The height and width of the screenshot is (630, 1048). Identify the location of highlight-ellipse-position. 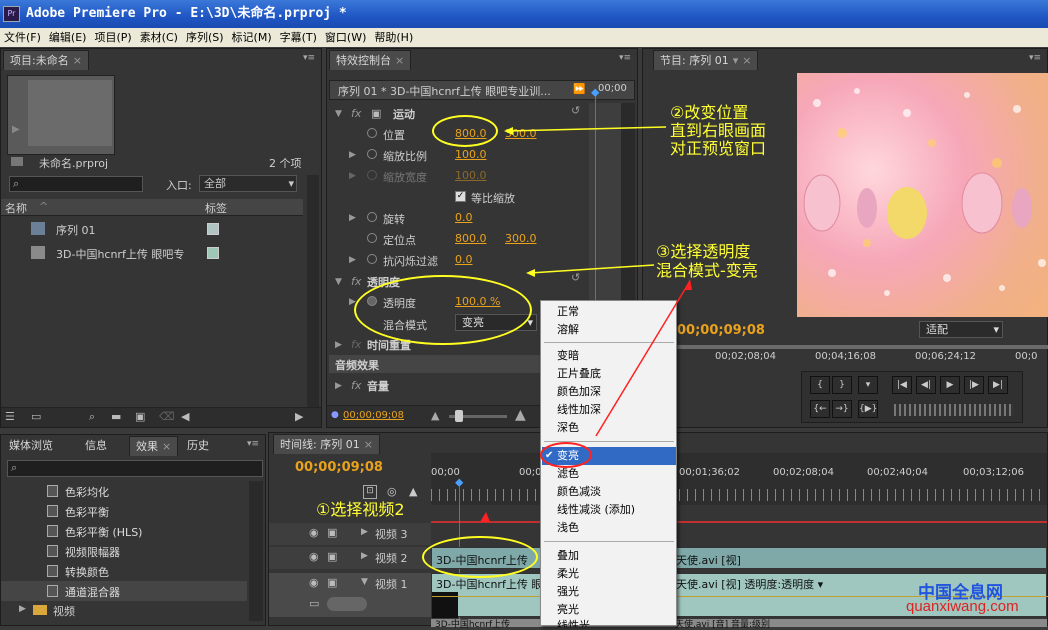
(465, 131).